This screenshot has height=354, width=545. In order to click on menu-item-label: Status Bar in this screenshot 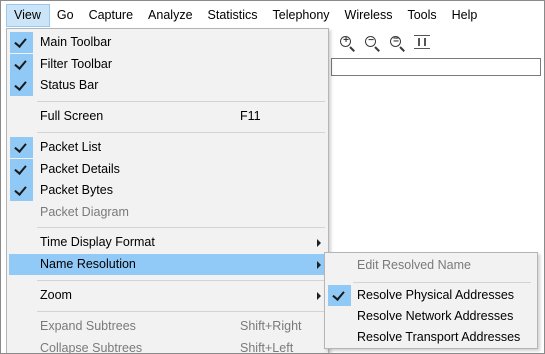, I will do `click(69, 85)`.